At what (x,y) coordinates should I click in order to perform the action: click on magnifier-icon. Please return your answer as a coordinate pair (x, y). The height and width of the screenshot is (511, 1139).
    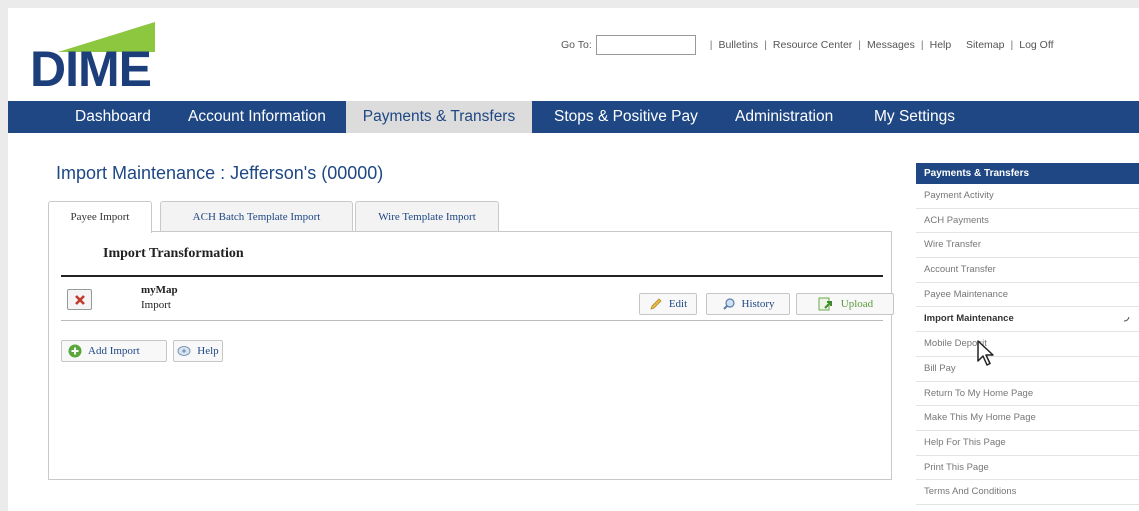
    Looking at the image, I should click on (728, 304).